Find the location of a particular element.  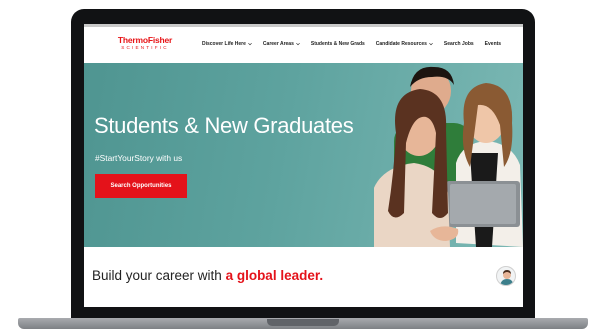

thermofisher-logo: ThermoFisher SCIENTIFIC is located at coordinates (145, 43).